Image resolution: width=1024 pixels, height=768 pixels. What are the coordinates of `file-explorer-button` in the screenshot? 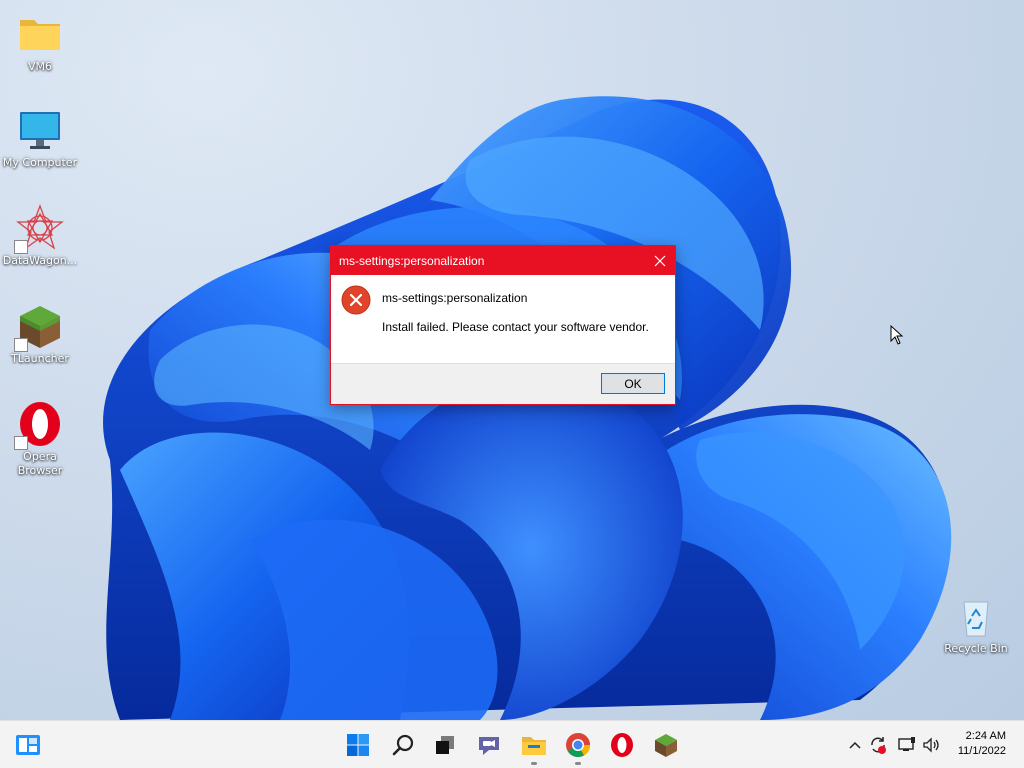 It's located at (534, 746).